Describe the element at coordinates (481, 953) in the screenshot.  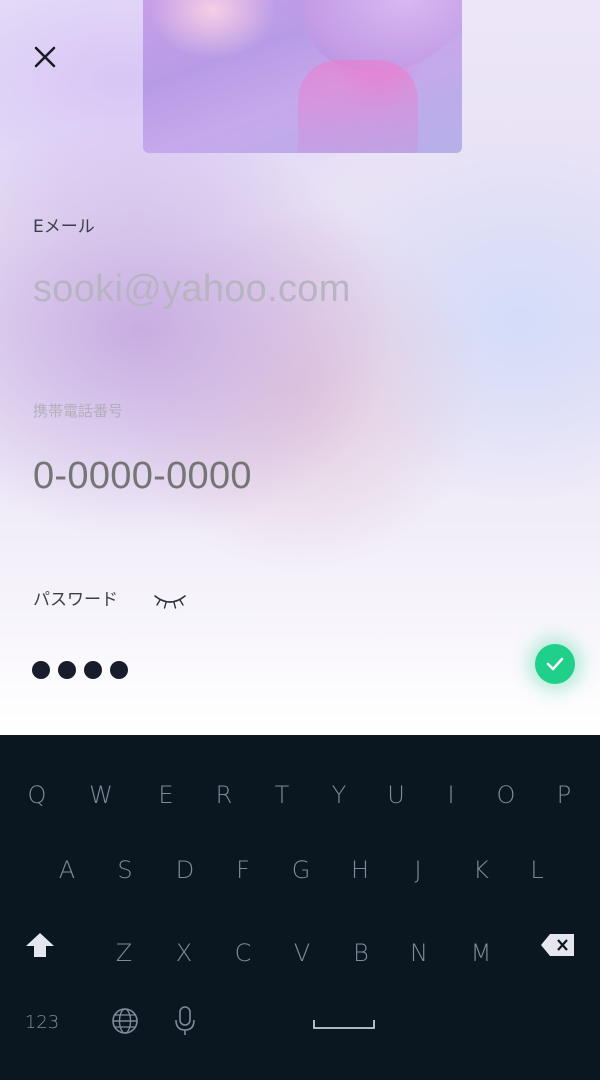
I see `key-m: M` at that location.